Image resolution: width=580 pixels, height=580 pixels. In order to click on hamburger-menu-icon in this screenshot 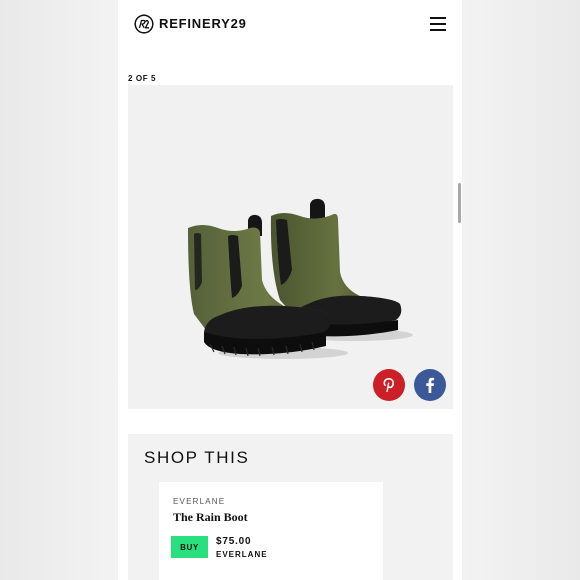, I will do `click(439, 24)`.